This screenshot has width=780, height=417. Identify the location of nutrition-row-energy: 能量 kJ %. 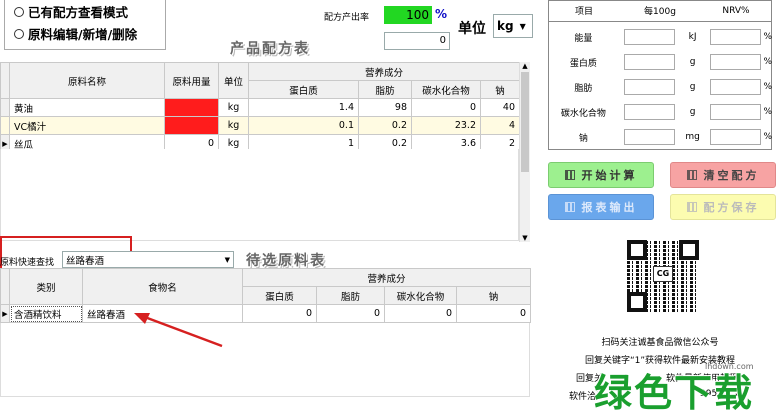
(660, 37).